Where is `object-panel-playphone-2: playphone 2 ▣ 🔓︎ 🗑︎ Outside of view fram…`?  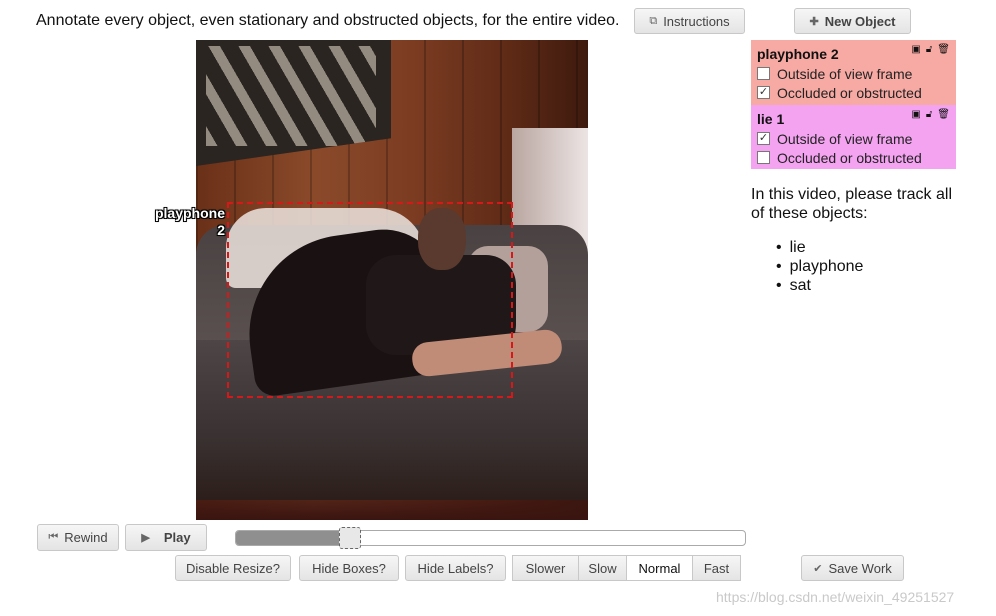 object-panel-playphone-2: playphone 2 ▣ 🔓︎ 🗑︎ Outside of view fram… is located at coordinates (853, 72).